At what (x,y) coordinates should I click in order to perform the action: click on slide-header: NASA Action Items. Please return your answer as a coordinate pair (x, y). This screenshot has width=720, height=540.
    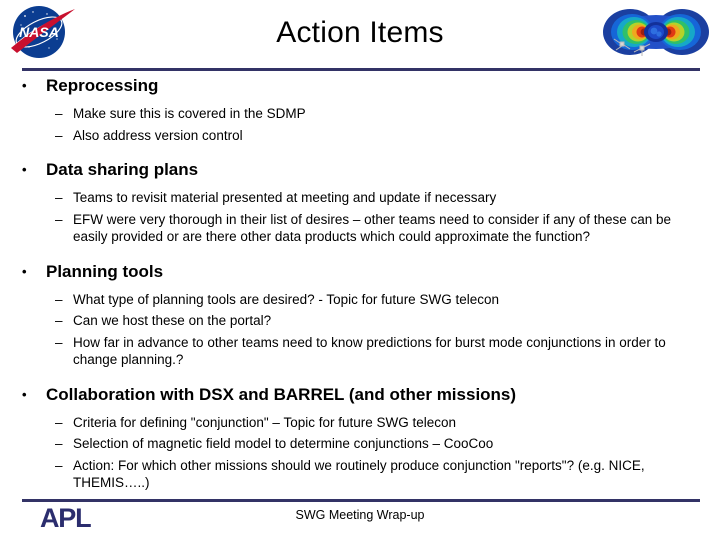
    Looking at the image, I should click on (360, 34).